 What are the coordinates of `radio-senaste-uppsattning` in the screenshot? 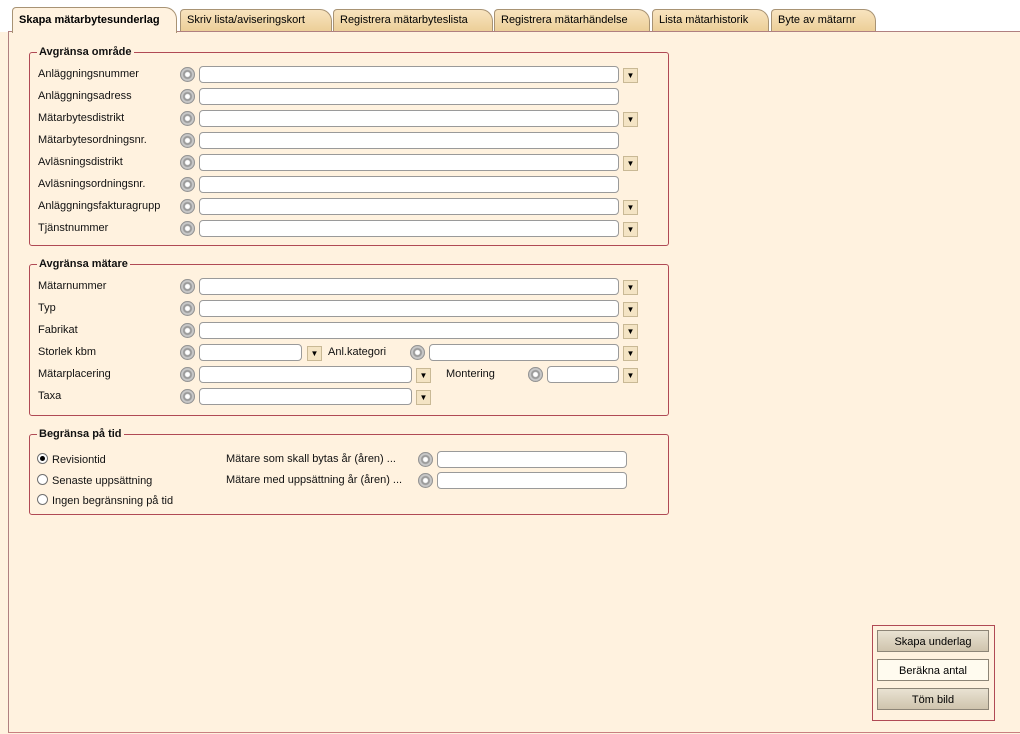 It's located at (42, 479).